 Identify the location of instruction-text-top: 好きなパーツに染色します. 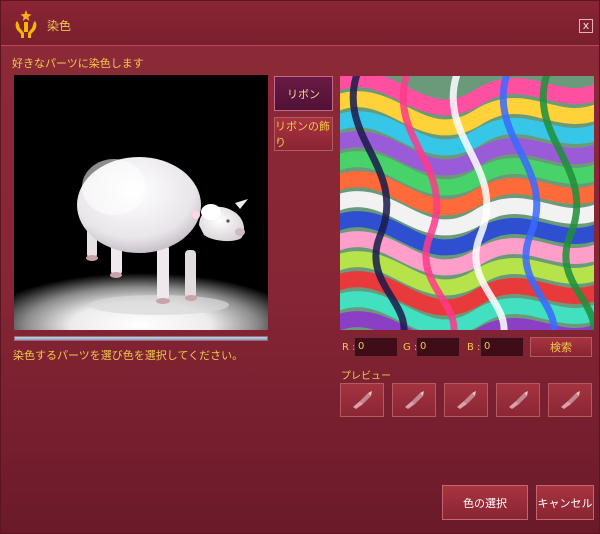
(78, 63).